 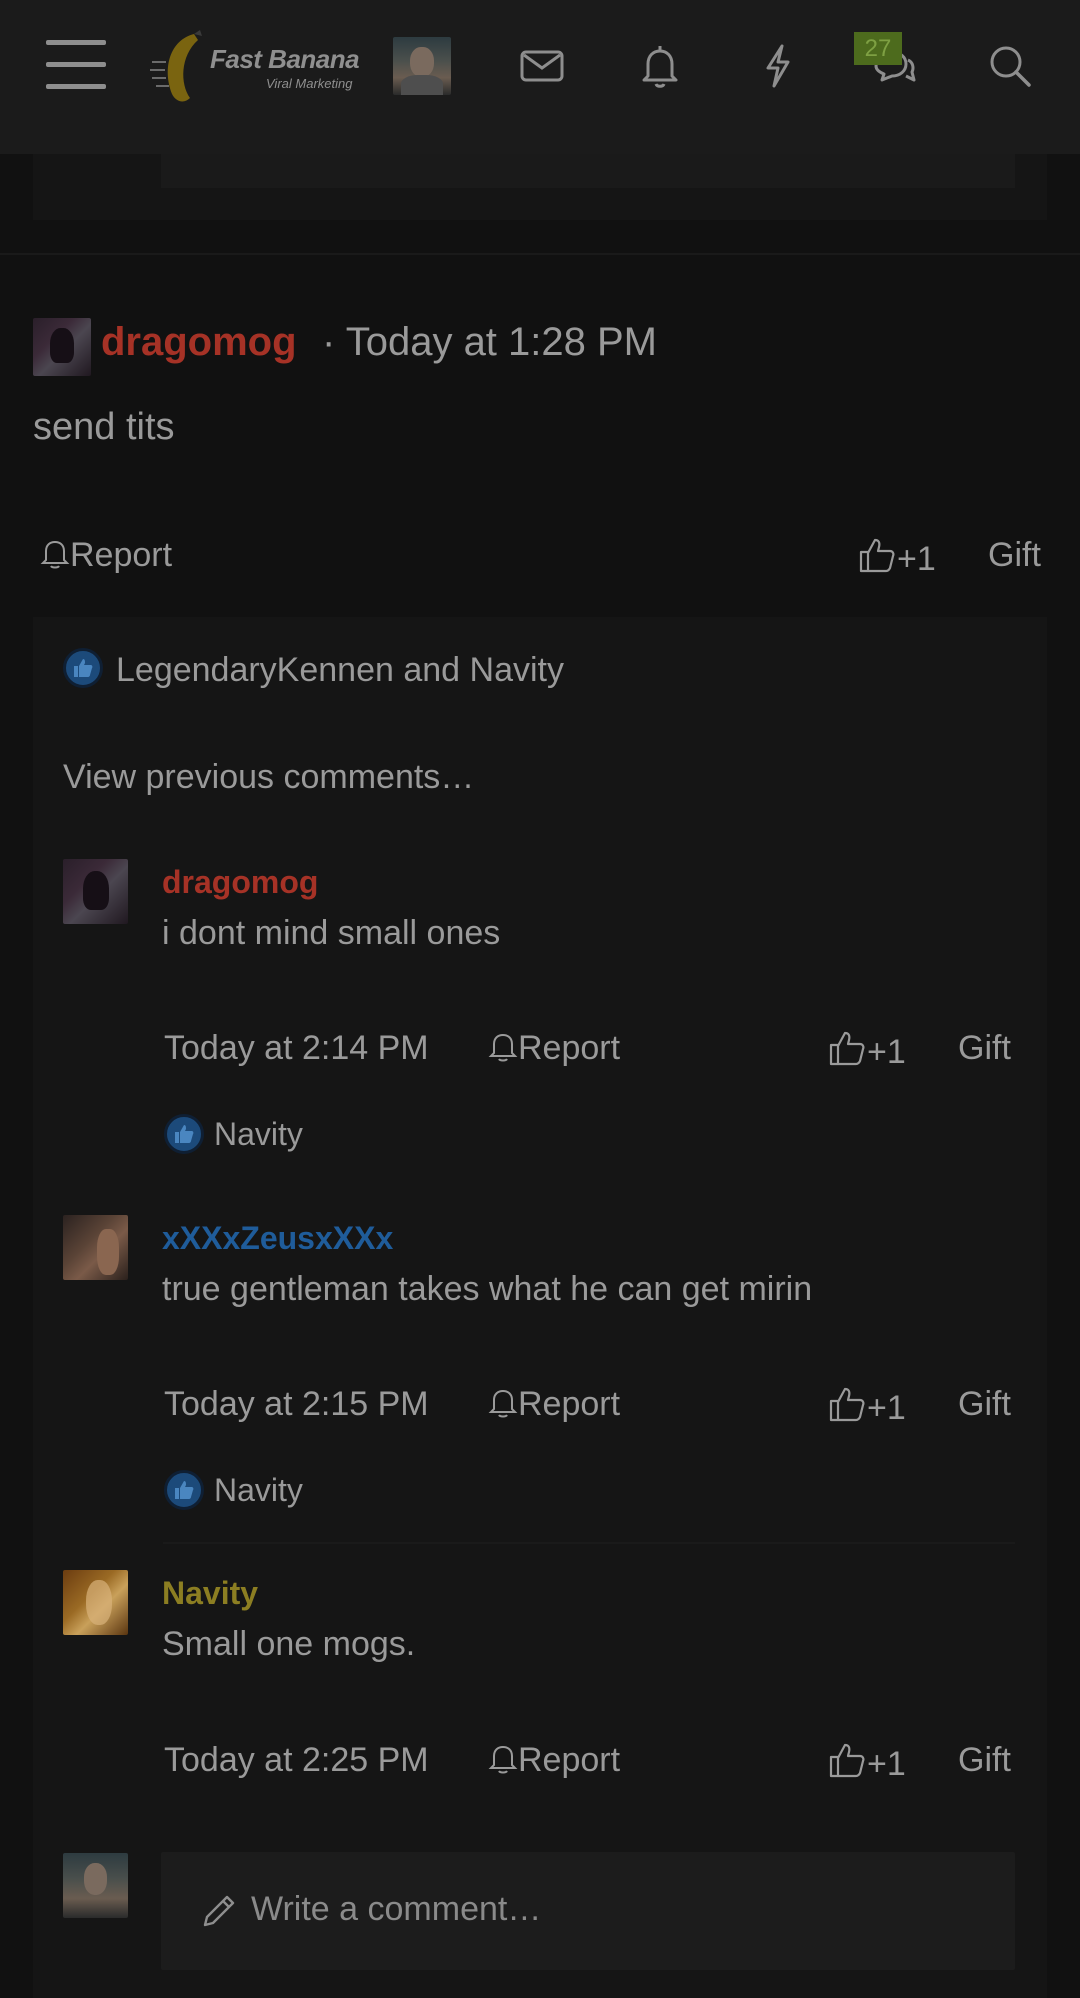 I want to click on post-body: send tits, so click(x=104, y=427).